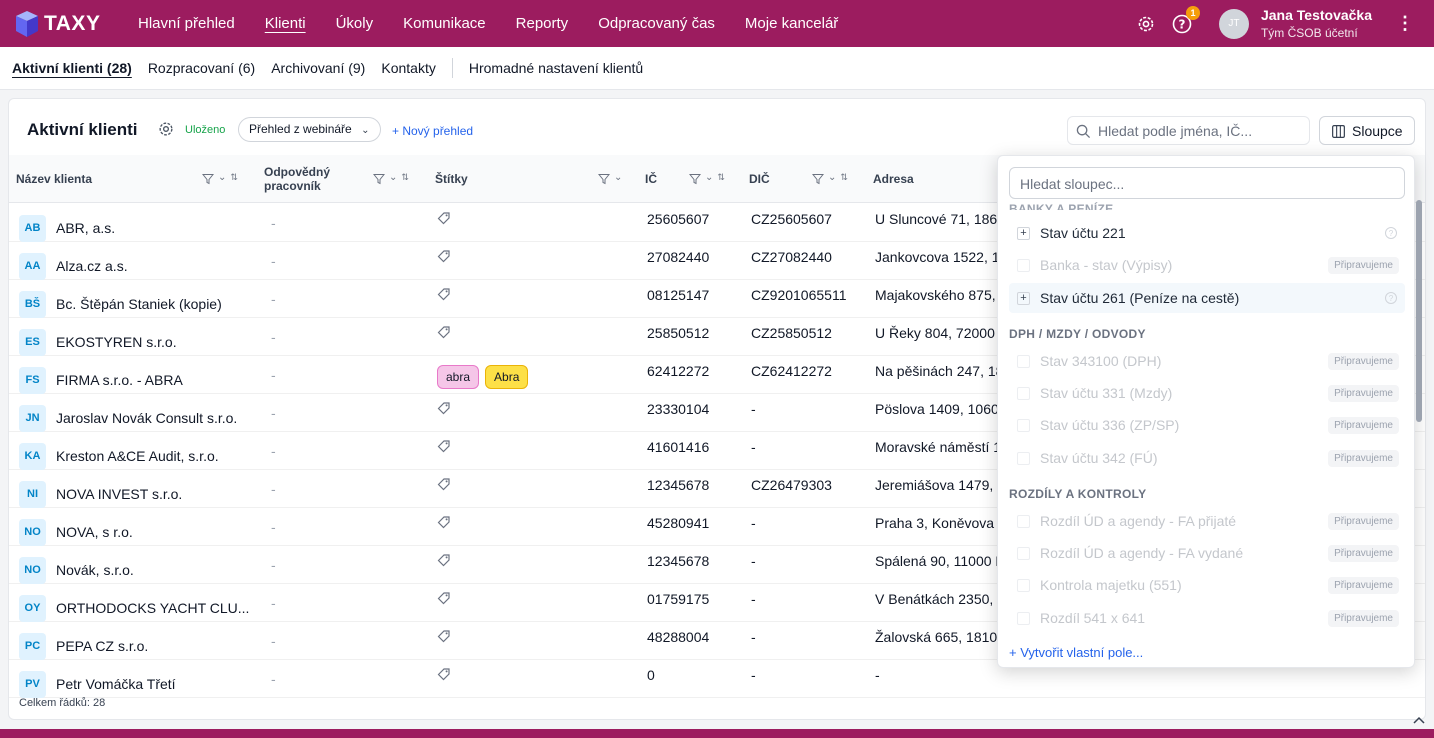  Describe the element at coordinates (1419, 720) in the screenshot. I see `chevron-up-icon` at that location.